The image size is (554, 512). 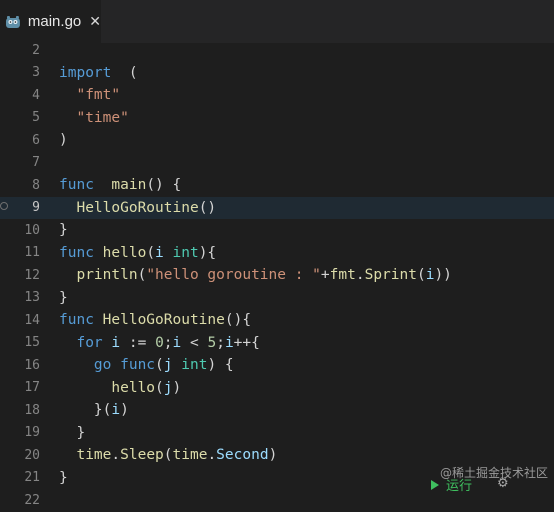 I want to click on code-line: 16 go func(j int) {, so click(x=277, y=365).